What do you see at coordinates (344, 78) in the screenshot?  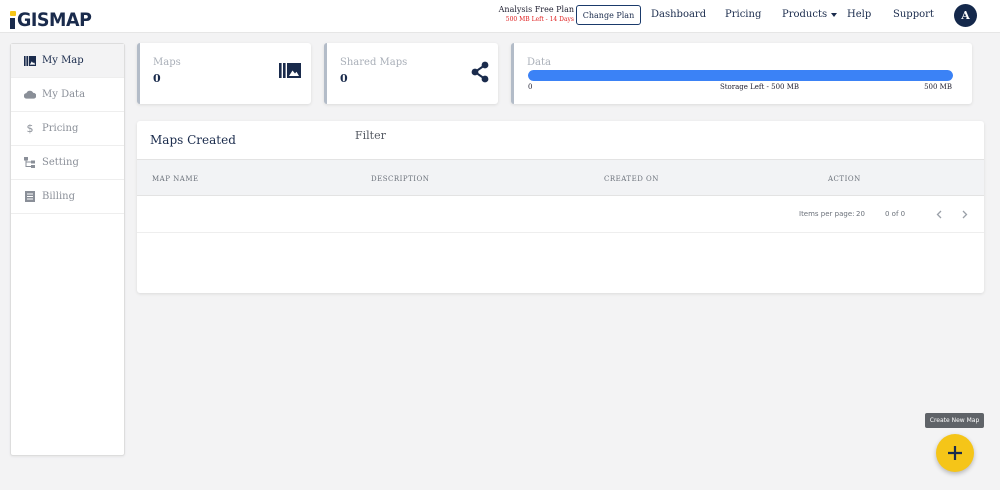 I see `shared-maps-stat-value: 0` at bounding box center [344, 78].